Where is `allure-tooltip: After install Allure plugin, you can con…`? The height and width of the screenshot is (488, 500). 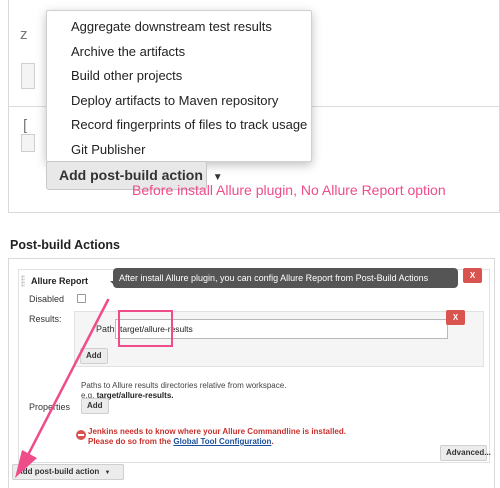
allure-tooltip: After install Allure plugin, you can con… is located at coordinates (285, 278).